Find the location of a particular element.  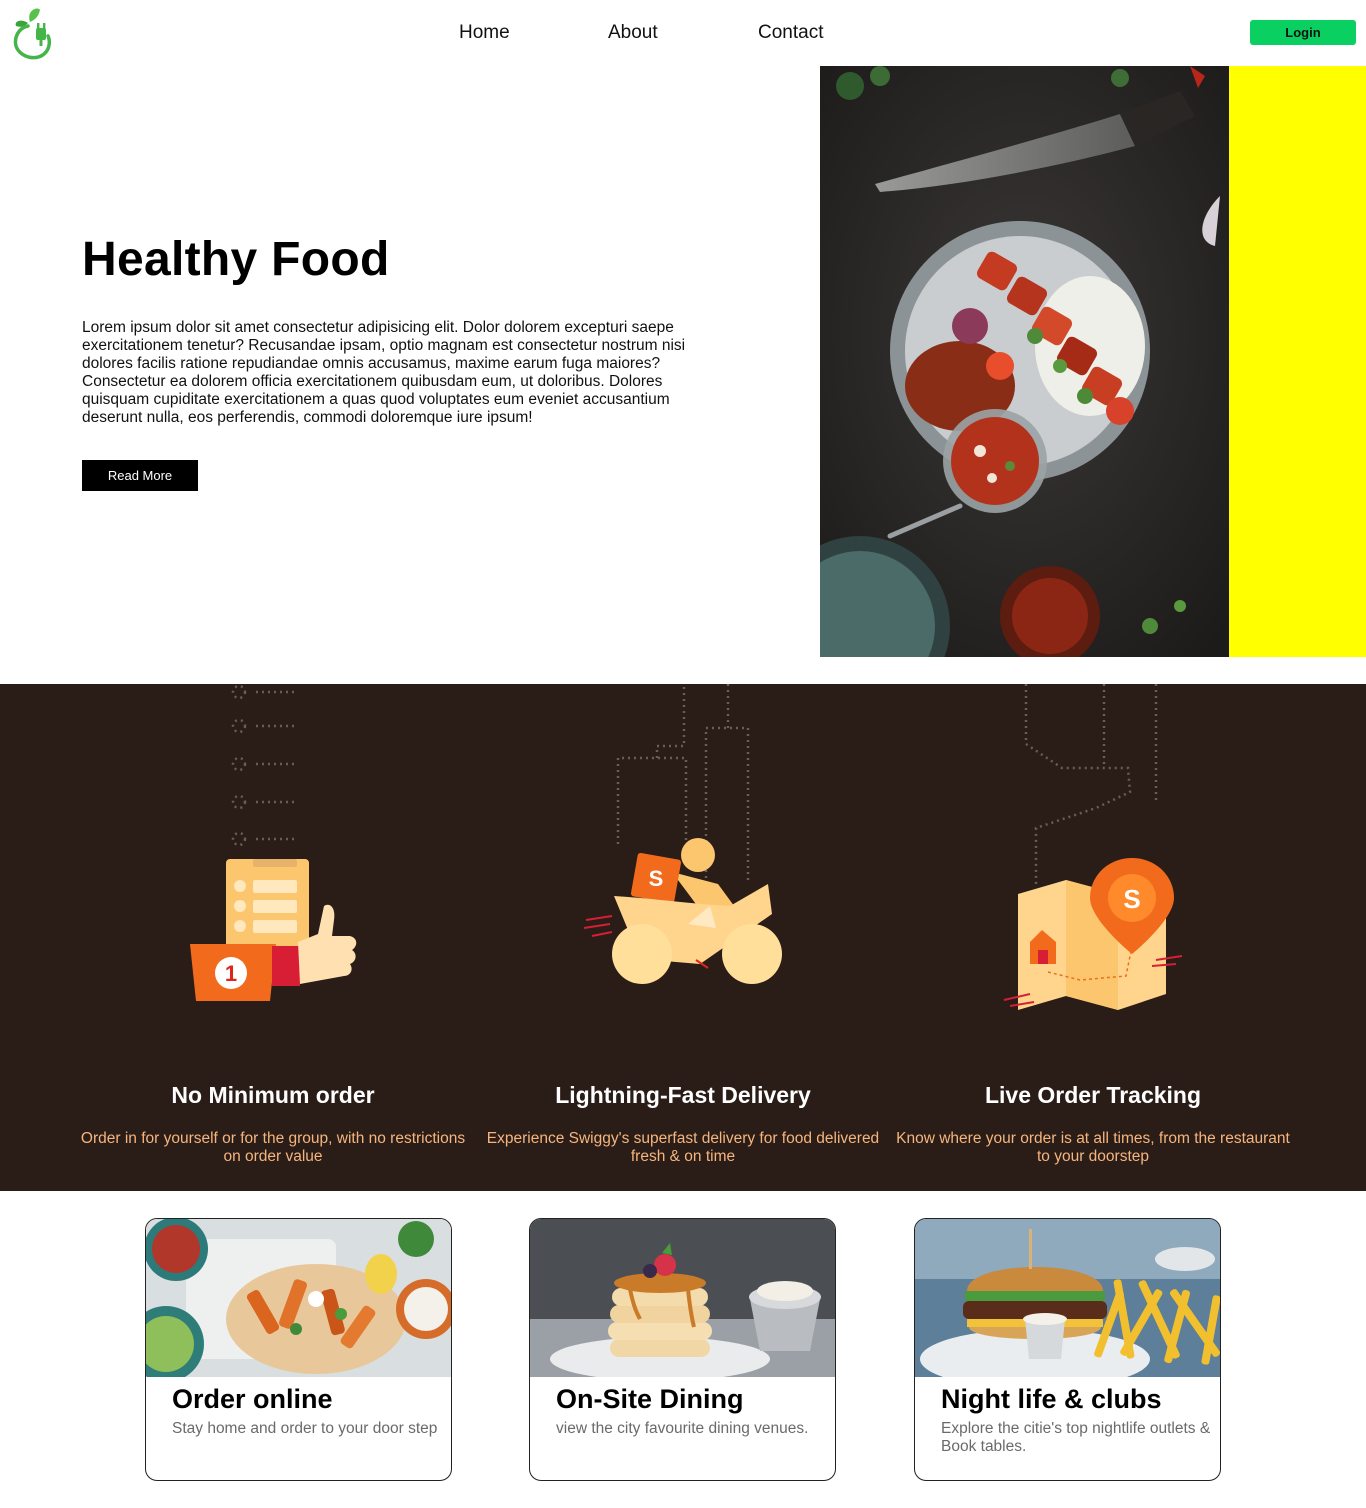

order-online-photo is located at coordinates (298, 1298).